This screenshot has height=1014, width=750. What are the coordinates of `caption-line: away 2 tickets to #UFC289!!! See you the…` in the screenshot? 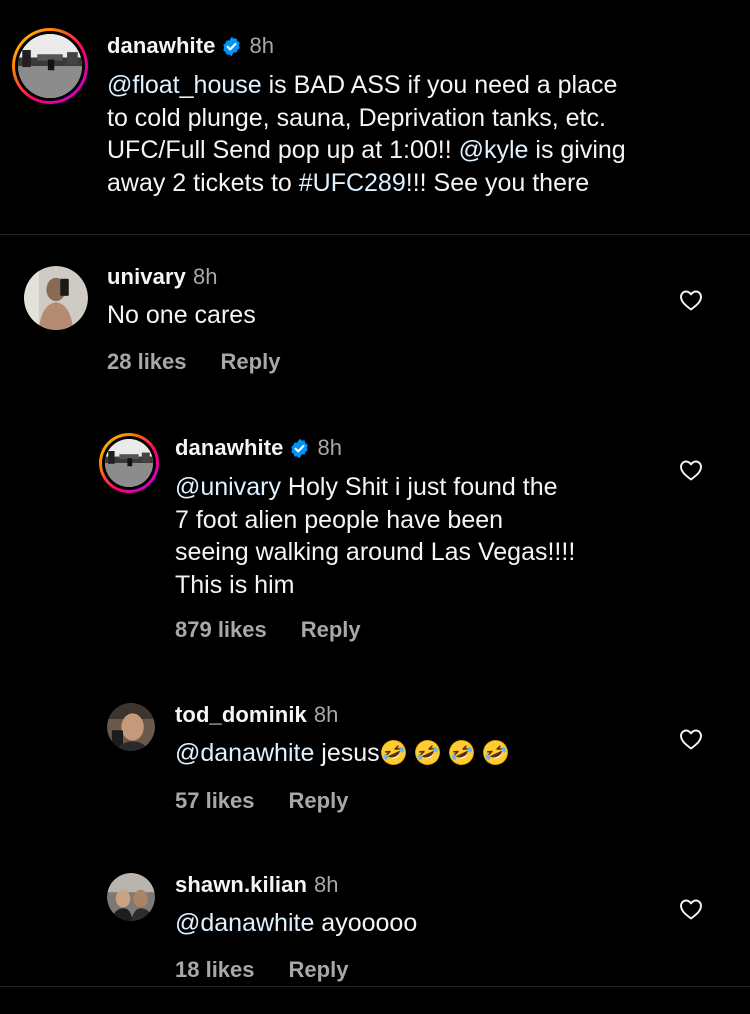 It's located at (366, 183).